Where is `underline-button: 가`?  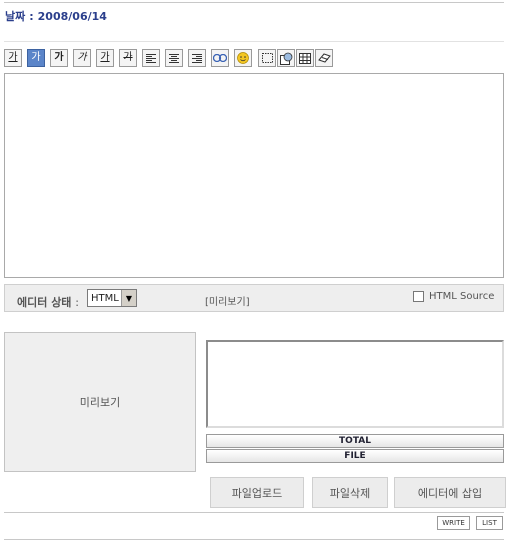 underline-button: 가 is located at coordinates (105, 58).